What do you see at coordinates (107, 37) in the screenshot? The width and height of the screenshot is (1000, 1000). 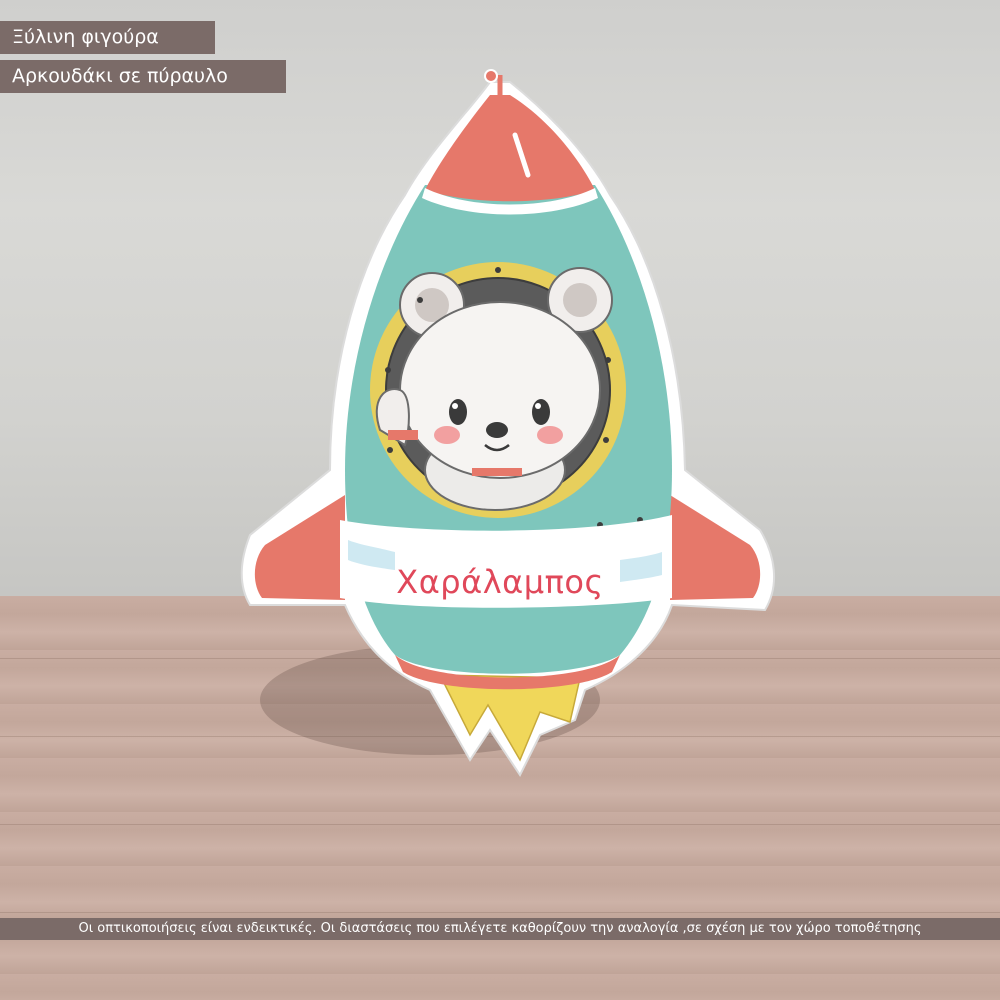 I see `product-type-label: Ξύλινη φιγούρα` at bounding box center [107, 37].